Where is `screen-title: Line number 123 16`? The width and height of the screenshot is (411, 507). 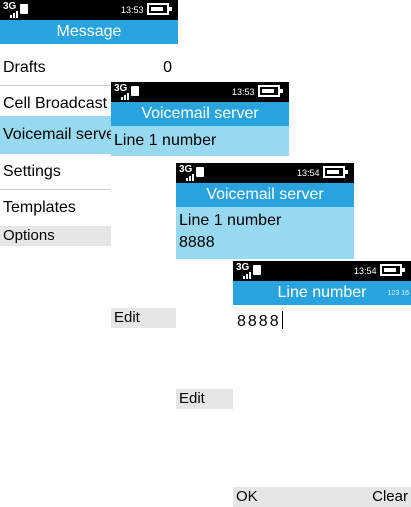
screen-title: Line number 123 16 is located at coordinates (322, 293).